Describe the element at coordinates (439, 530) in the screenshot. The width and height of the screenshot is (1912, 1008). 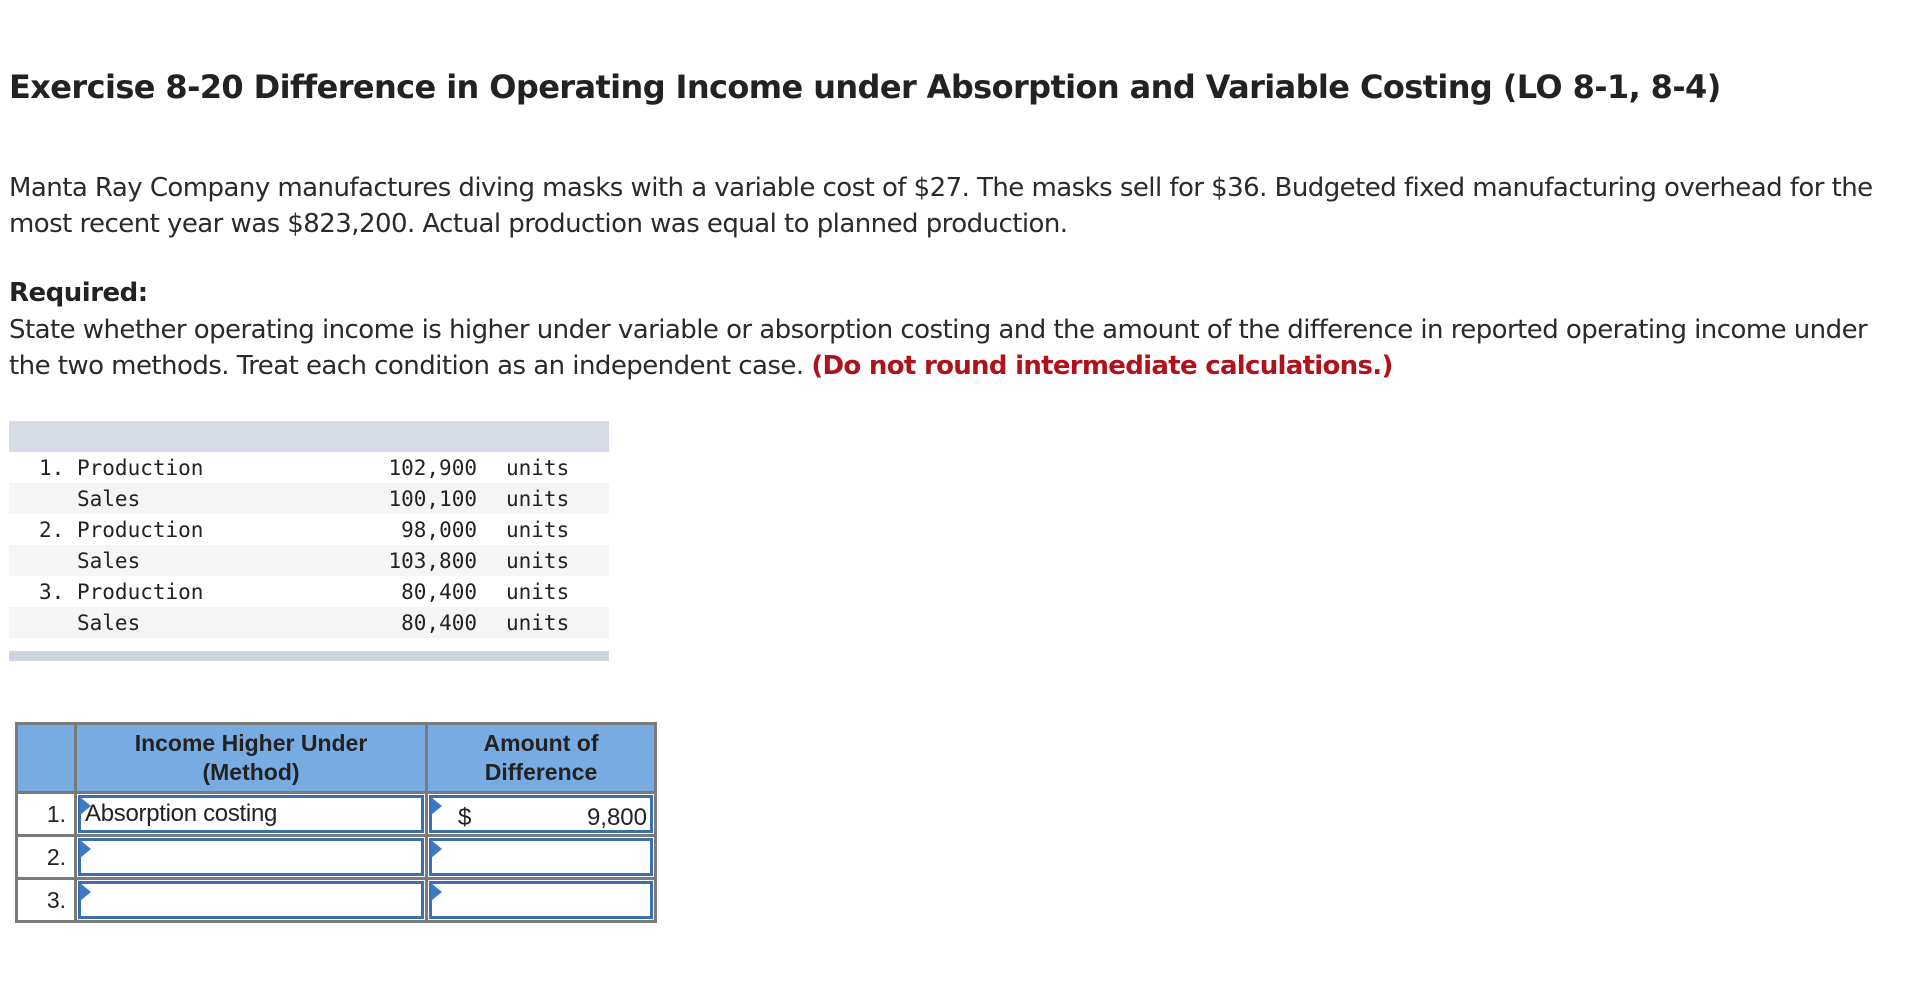
I see `row-value: 98,000` at that location.